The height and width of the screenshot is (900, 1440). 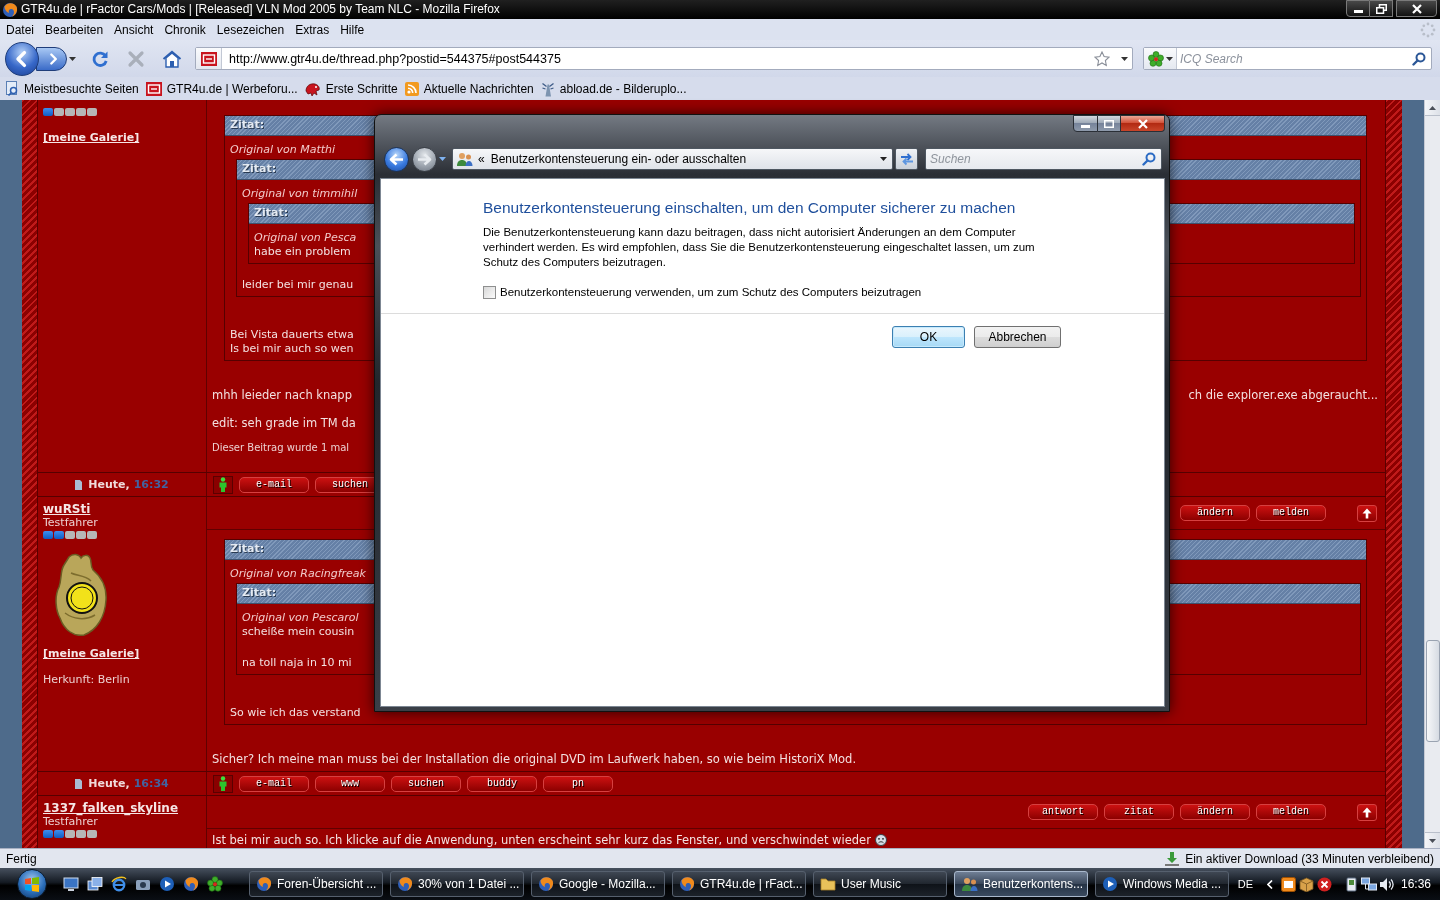 I want to click on address-bar: http://www.gtr4u.de/thread.php?postid=544375#post544375, so click(x=664, y=58).